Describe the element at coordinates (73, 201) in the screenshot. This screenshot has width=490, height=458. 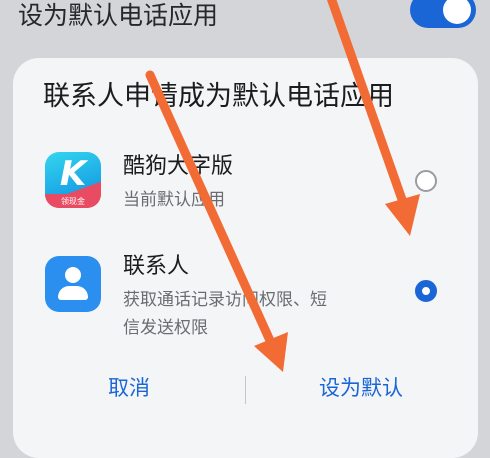
I see `kugou-badge-text: 领现金` at that location.